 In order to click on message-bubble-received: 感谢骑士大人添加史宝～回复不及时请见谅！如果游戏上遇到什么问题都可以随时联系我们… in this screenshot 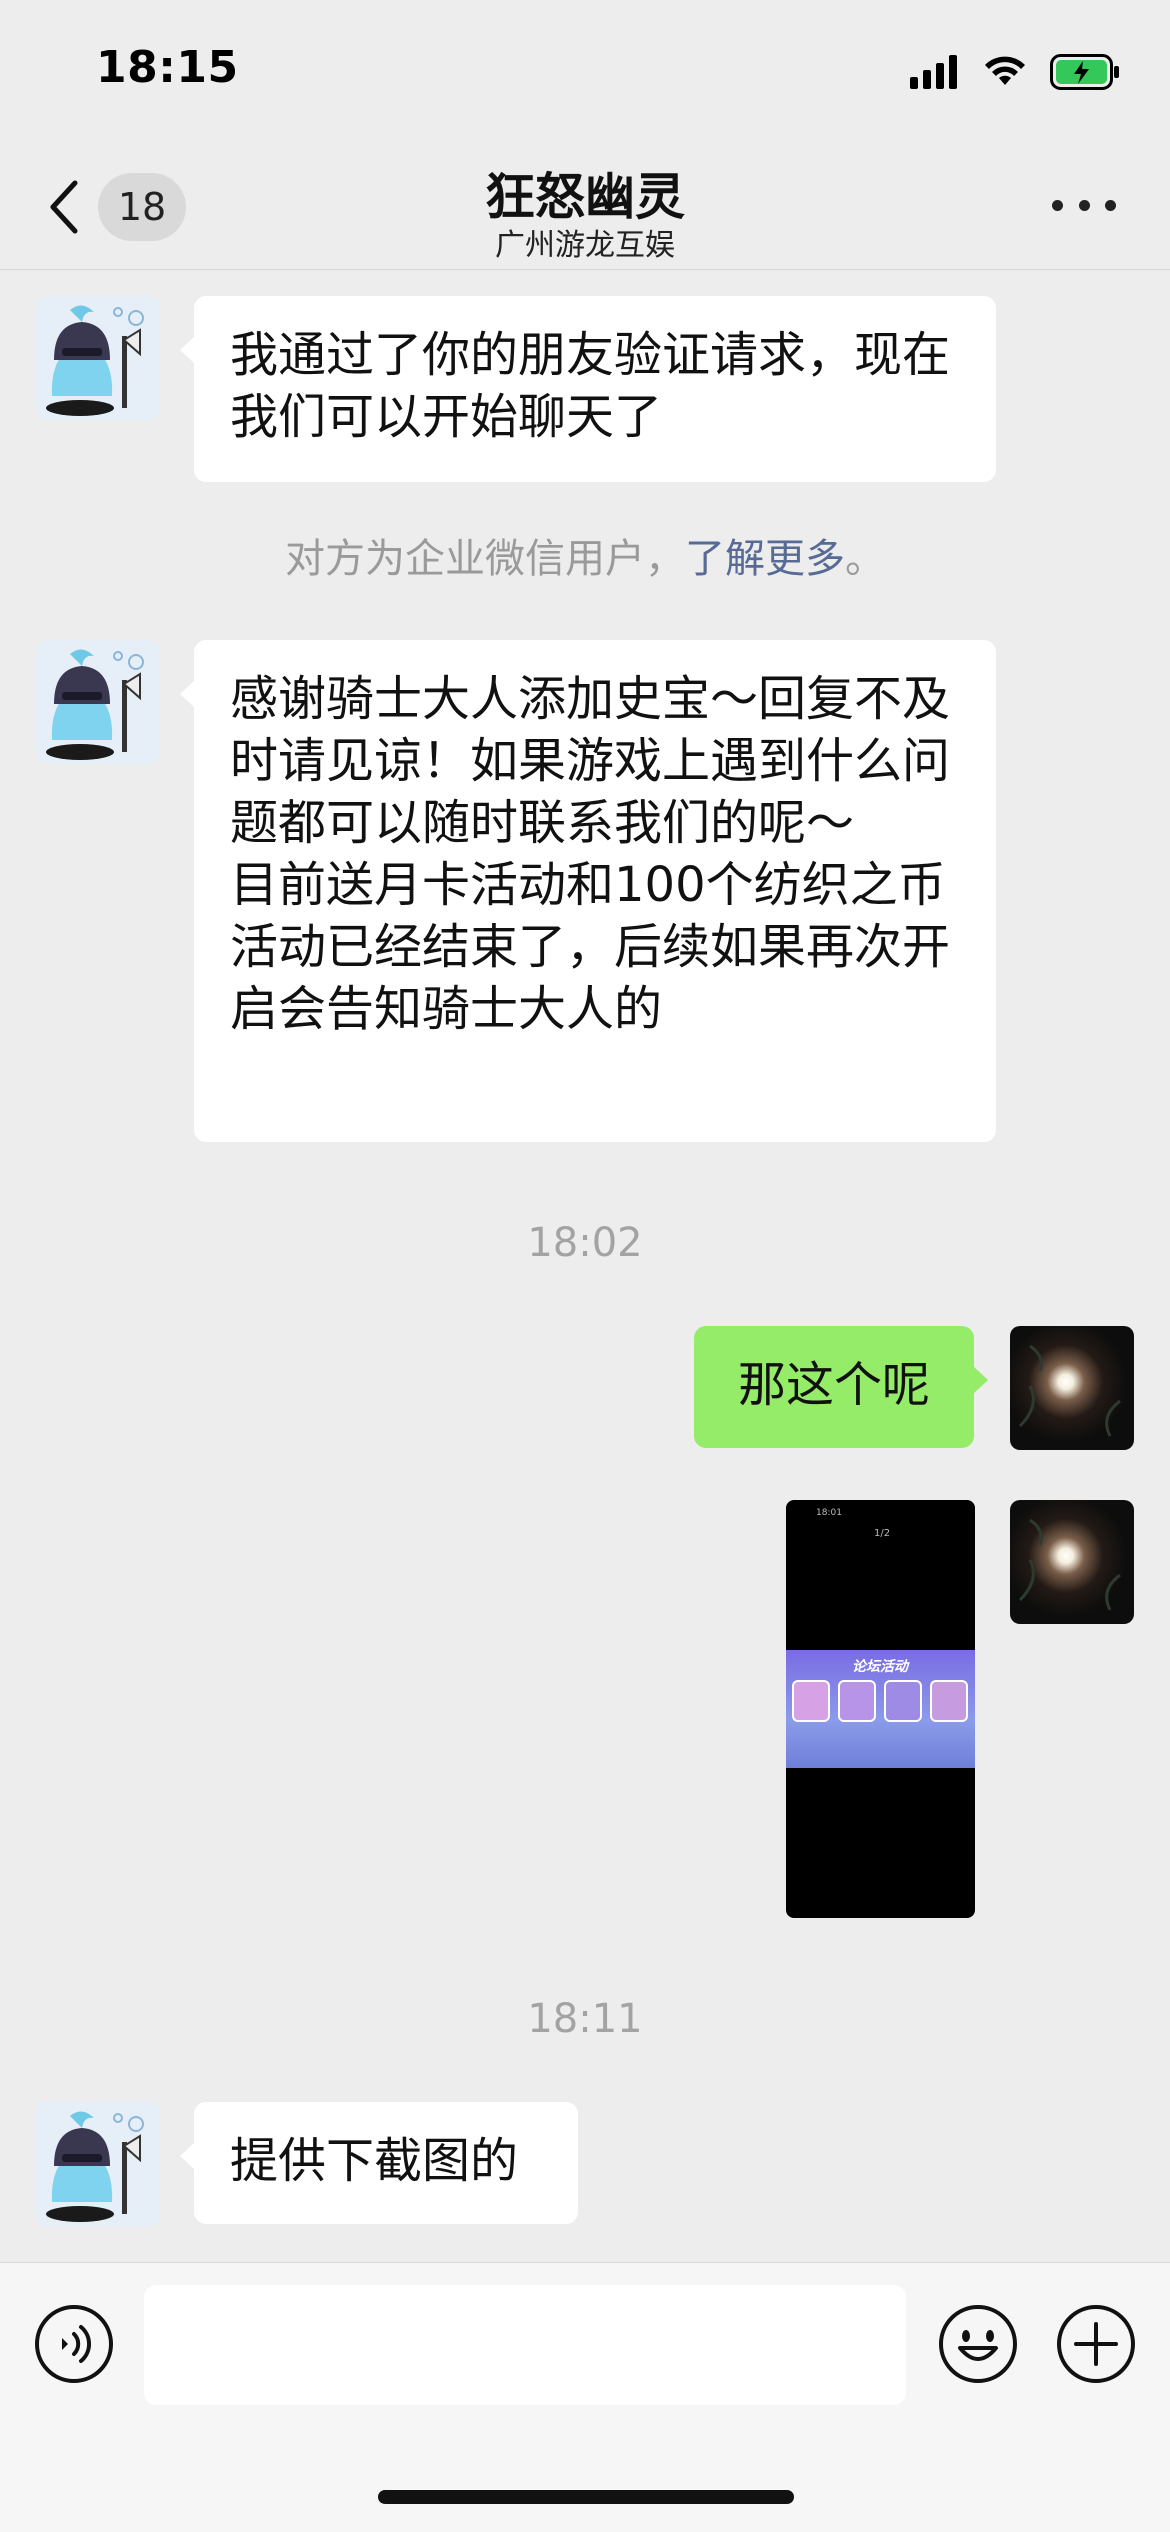, I will do `click(588, 891)`.